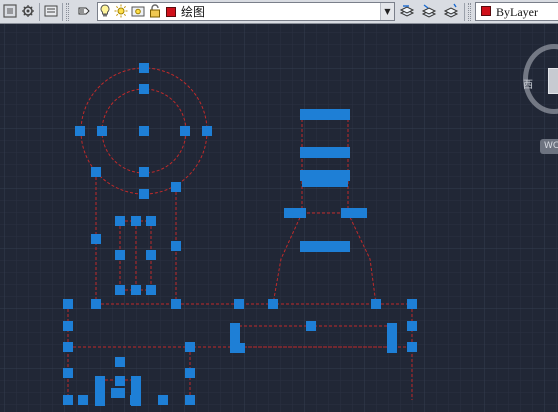 This screenshot has height=412, width=558. I want to click on gear-icon, so click(28, 11).